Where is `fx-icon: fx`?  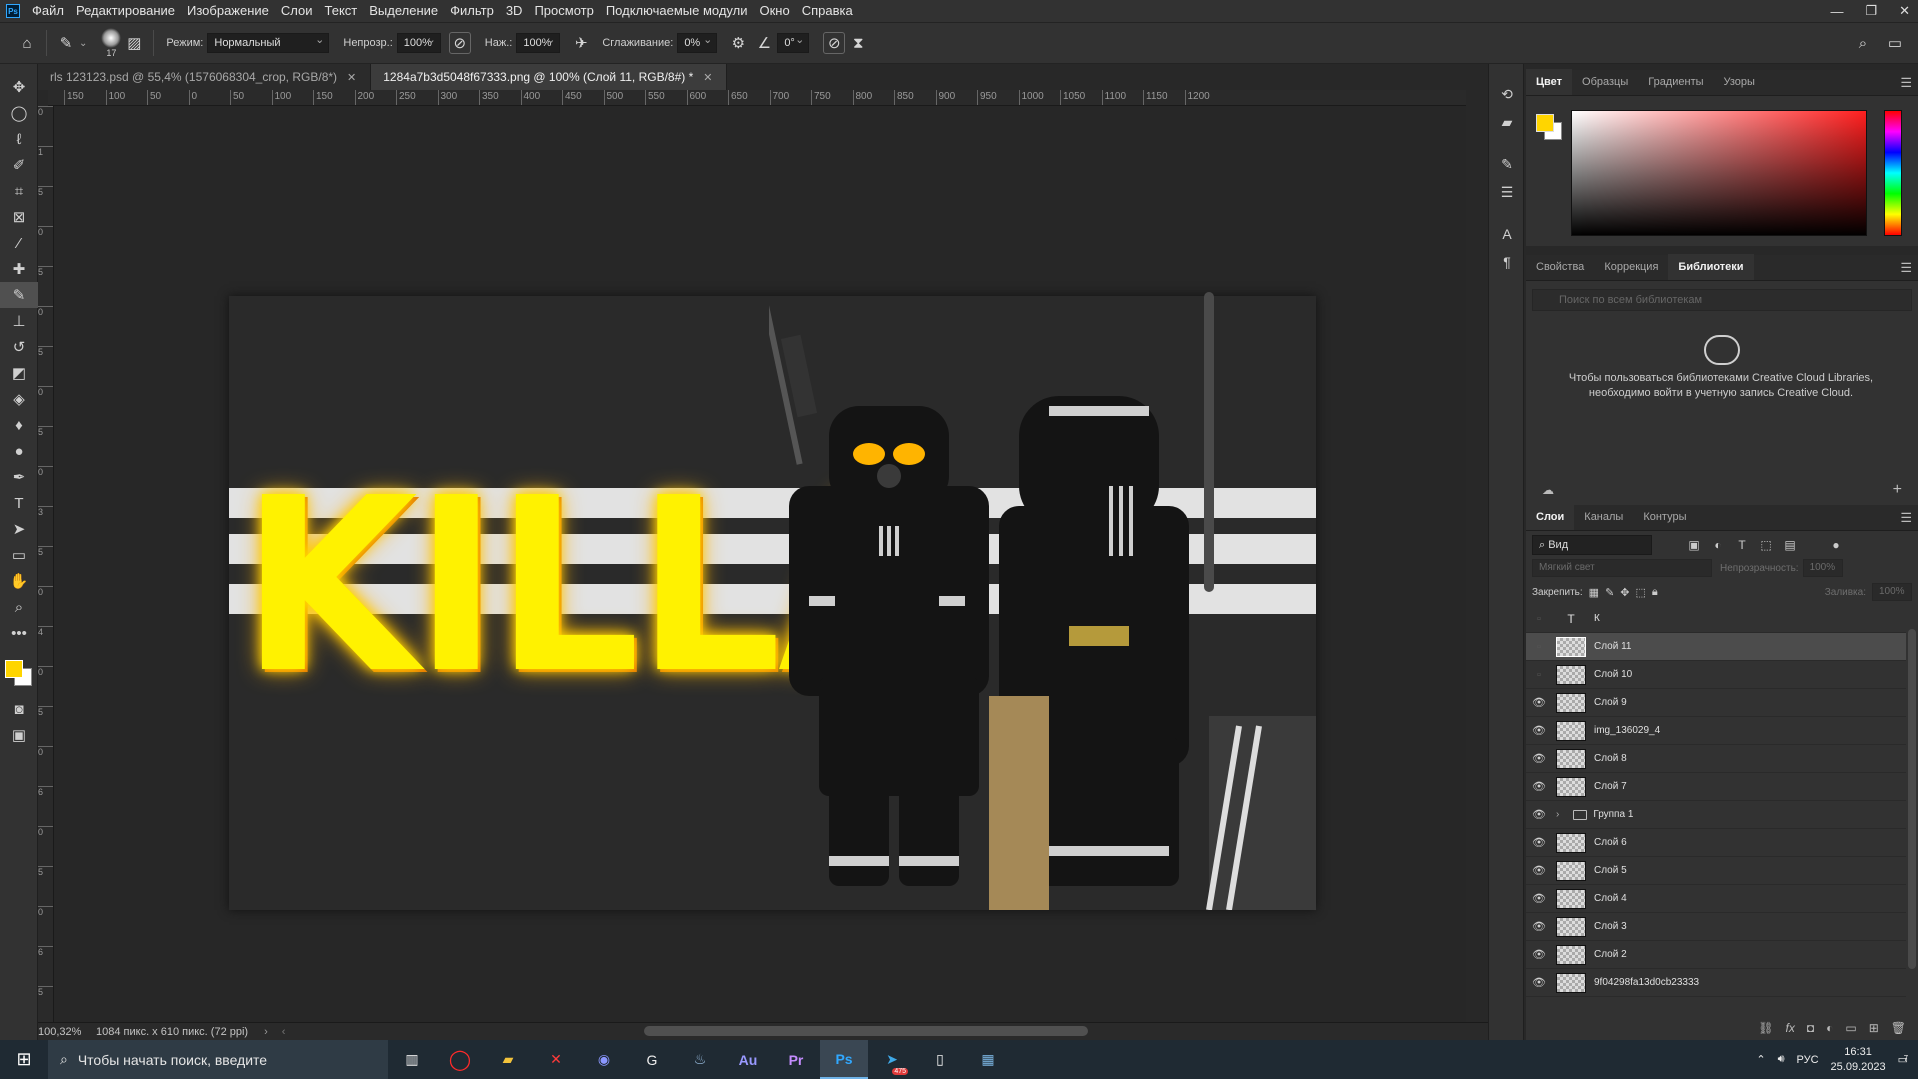 fx-icon: fx is located at coordinates (1790, 1028).